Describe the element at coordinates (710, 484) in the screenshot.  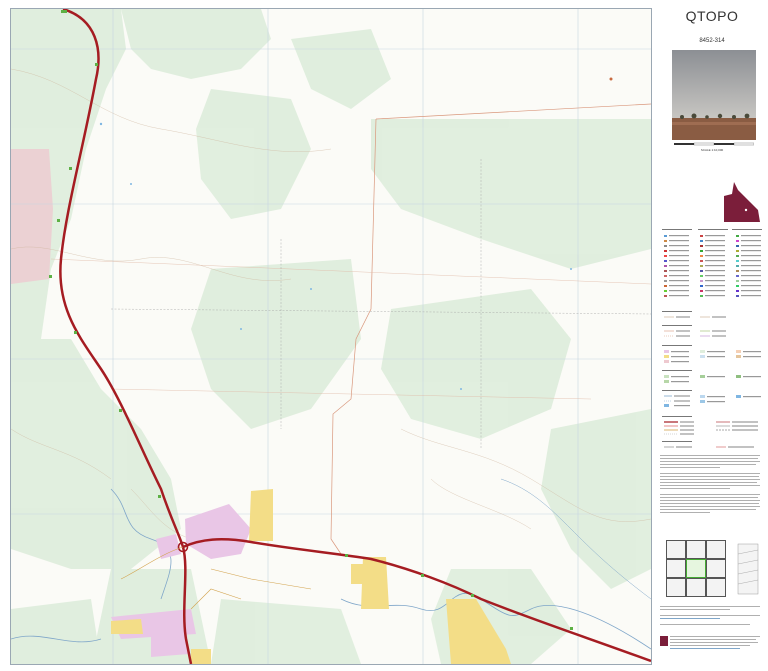
I see `disclaimer-text` at that location.